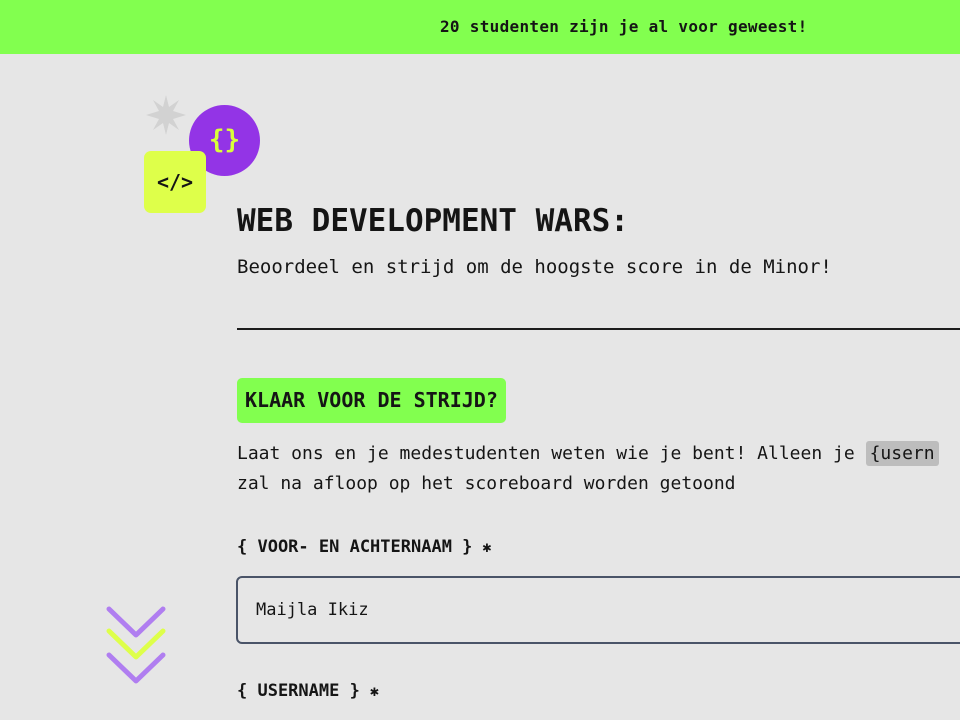  I want to click on page-title: WEB DEVELOPMENT WARS:, so click(433, 221).